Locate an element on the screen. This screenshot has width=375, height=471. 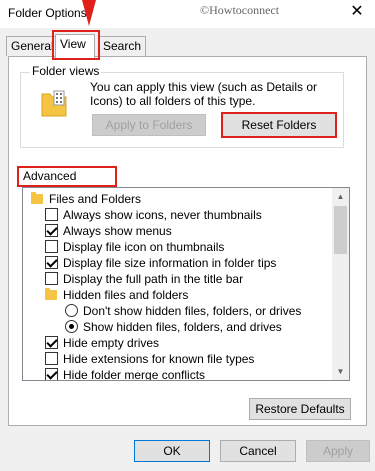
list-item-label: Always show icons, never thumbnails is located at coordinates (162, 215).